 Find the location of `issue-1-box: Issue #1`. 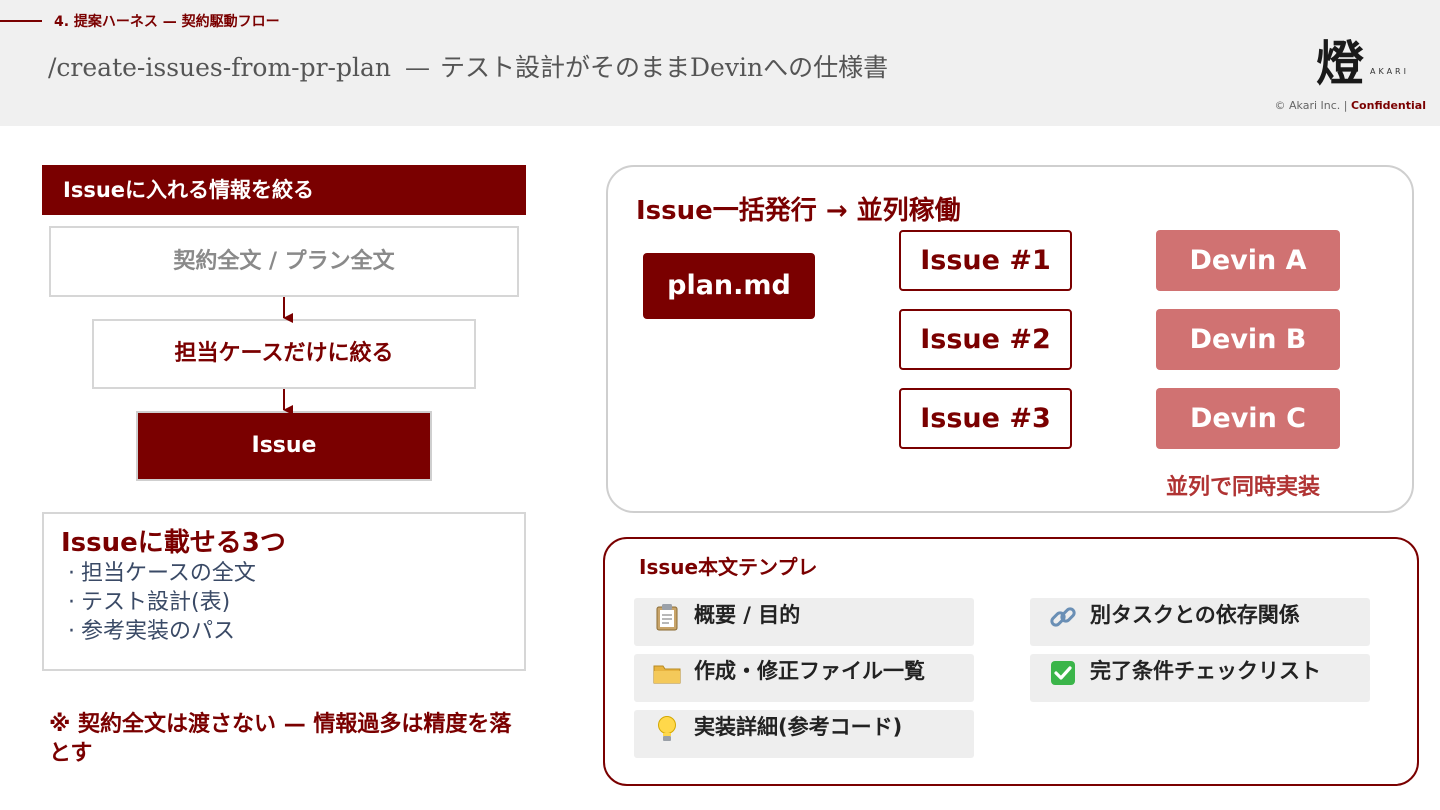

issue-1-box: Issue #1 is located at coordinates (985, 260).